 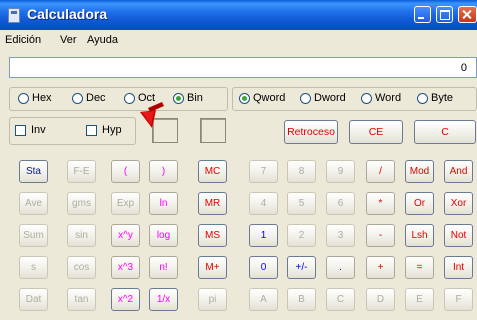 I want to click on key-2: 2, so click(x=301, y=235).